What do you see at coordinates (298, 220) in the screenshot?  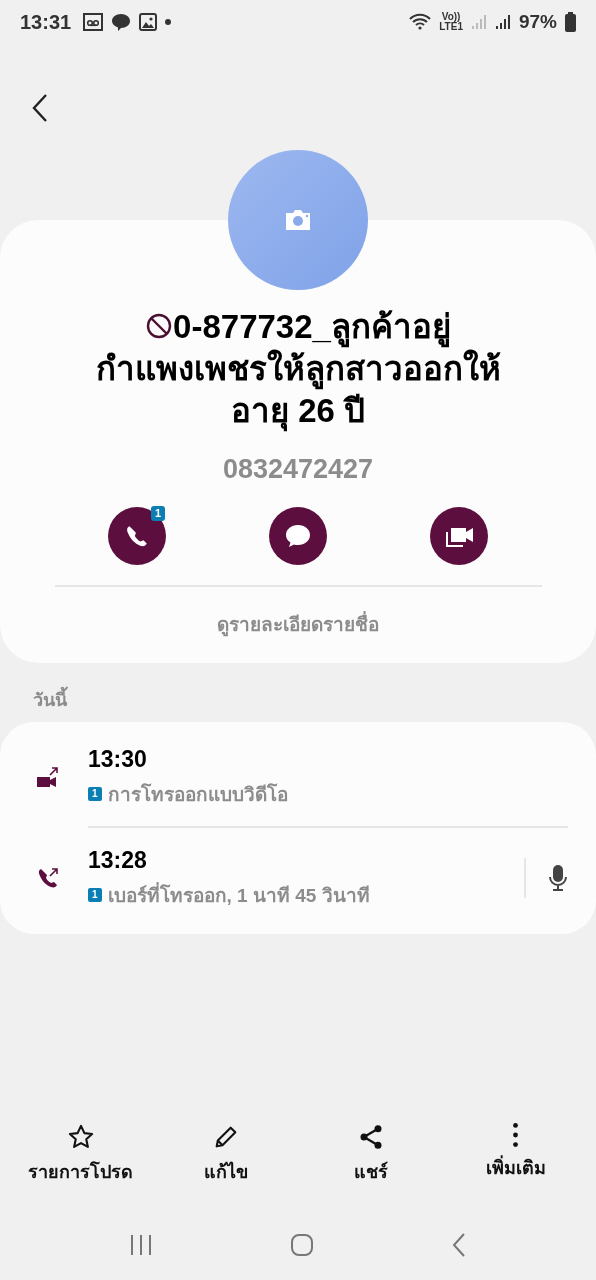 I see `camera-icon` at bounding box center [298, 220].